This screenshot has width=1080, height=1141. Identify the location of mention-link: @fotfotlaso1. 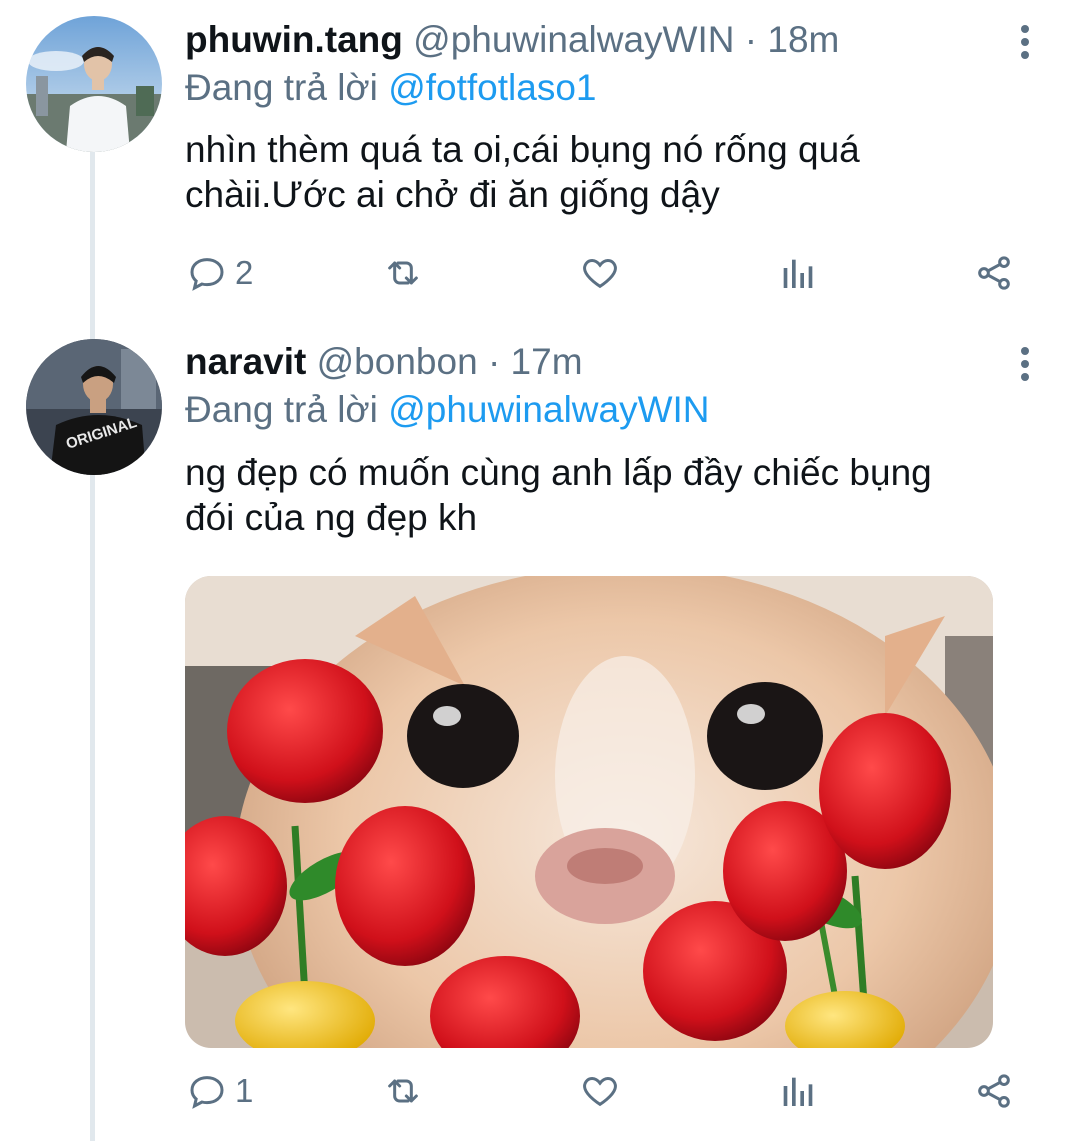
(492, 87).